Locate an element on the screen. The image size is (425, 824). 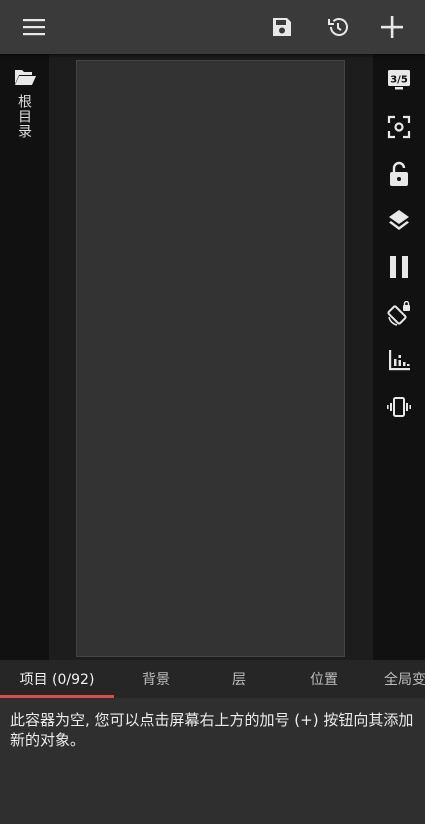
folder-open-icon is located at coordinates (25, 79).